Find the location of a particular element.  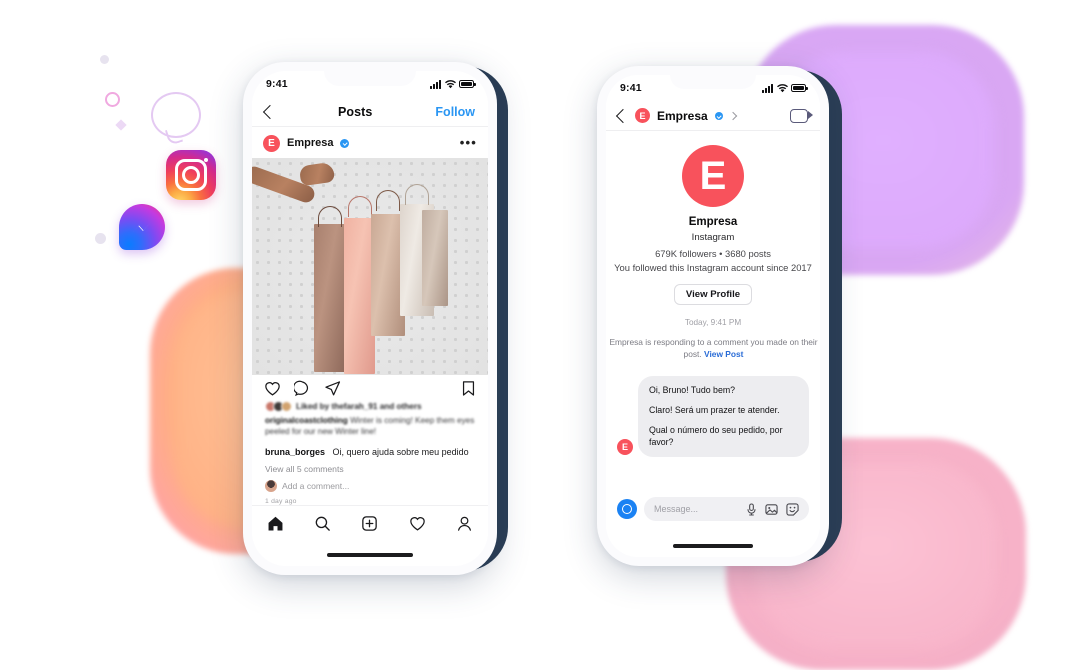

bookmark-icon is located at coordinates (468, 388).